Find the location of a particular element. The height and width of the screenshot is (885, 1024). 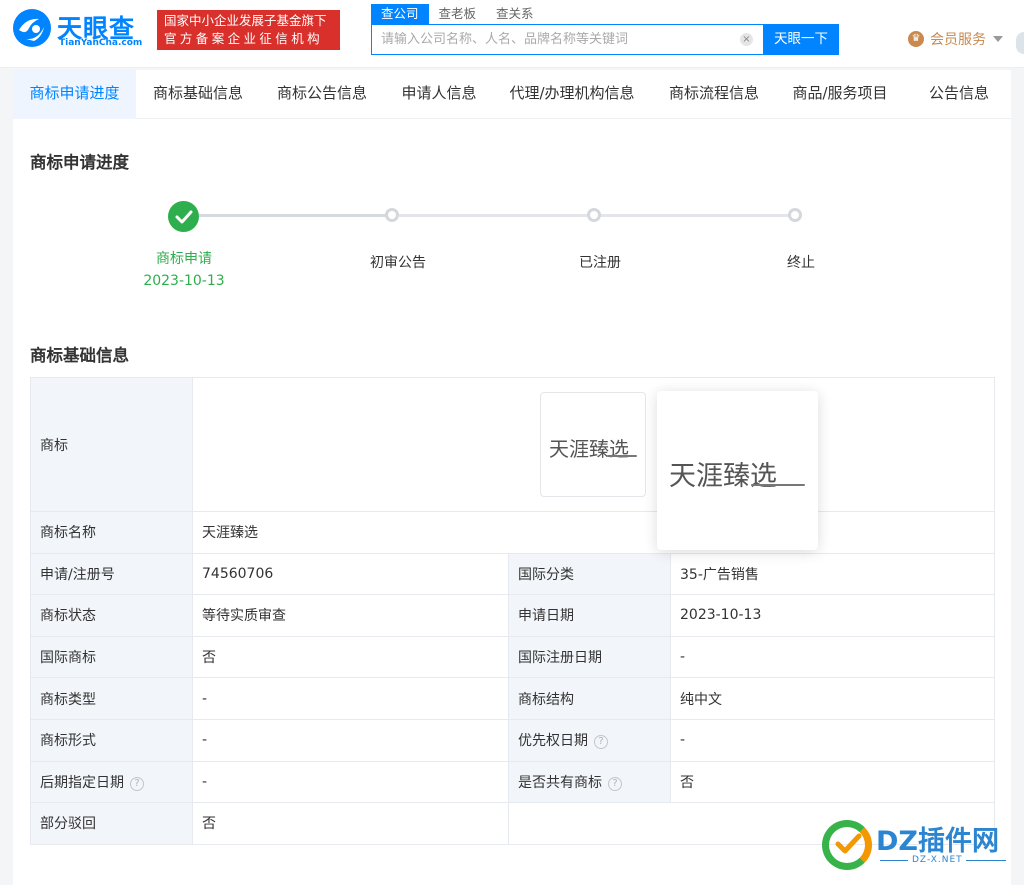

field-label: 商标类型 is located at coordinates (111, 698).